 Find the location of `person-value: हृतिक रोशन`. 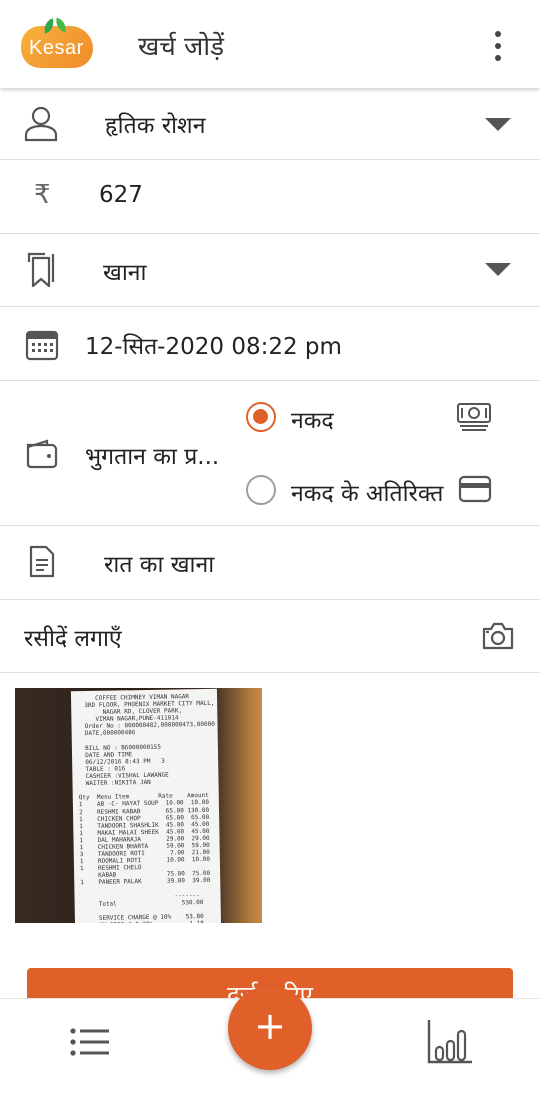

person-value: हृतिक रोशन is located at coordinates (155, 126).